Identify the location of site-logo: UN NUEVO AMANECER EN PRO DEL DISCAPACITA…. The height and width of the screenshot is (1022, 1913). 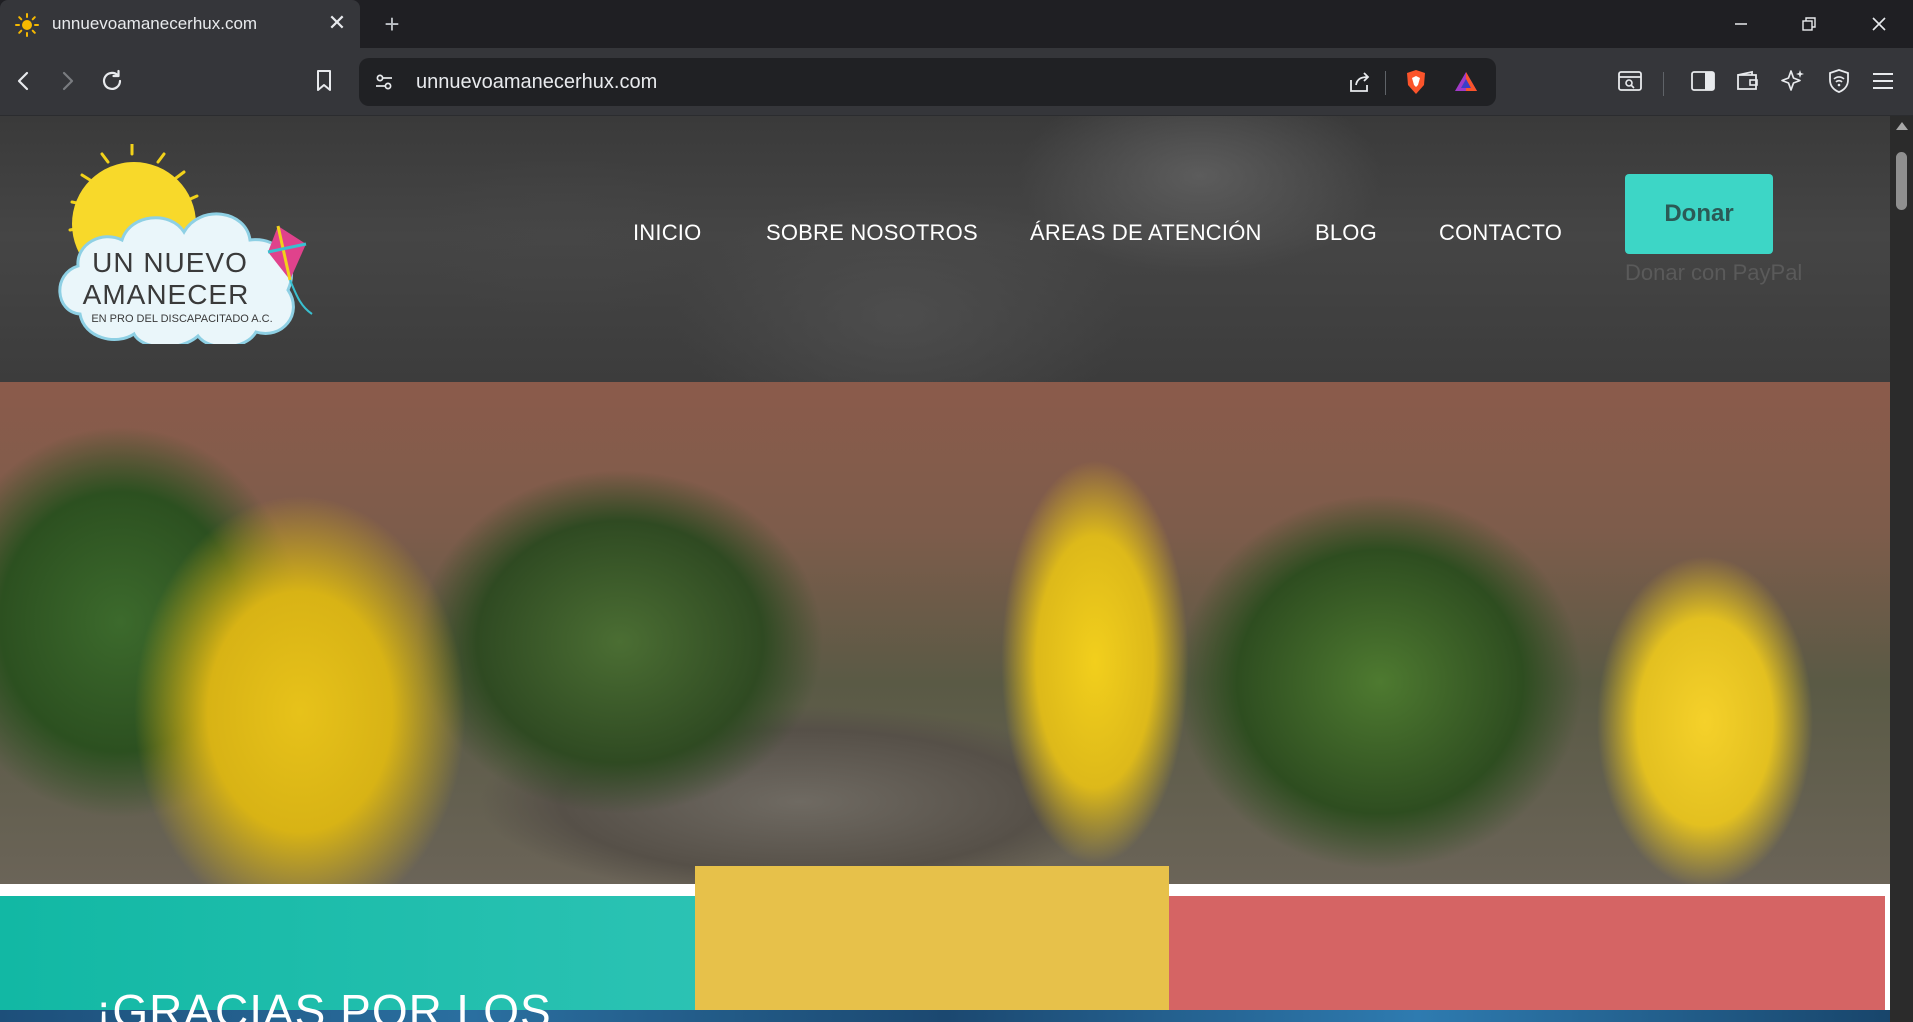
(185, 244).